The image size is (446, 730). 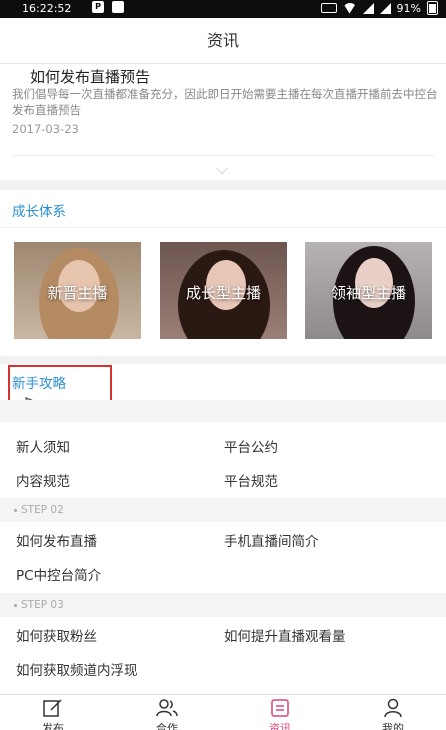 What do you see at coordinates (223, 605) in the screenshot?
I see `step-3-bar: STEP 03` at bounding box center [223, 605].